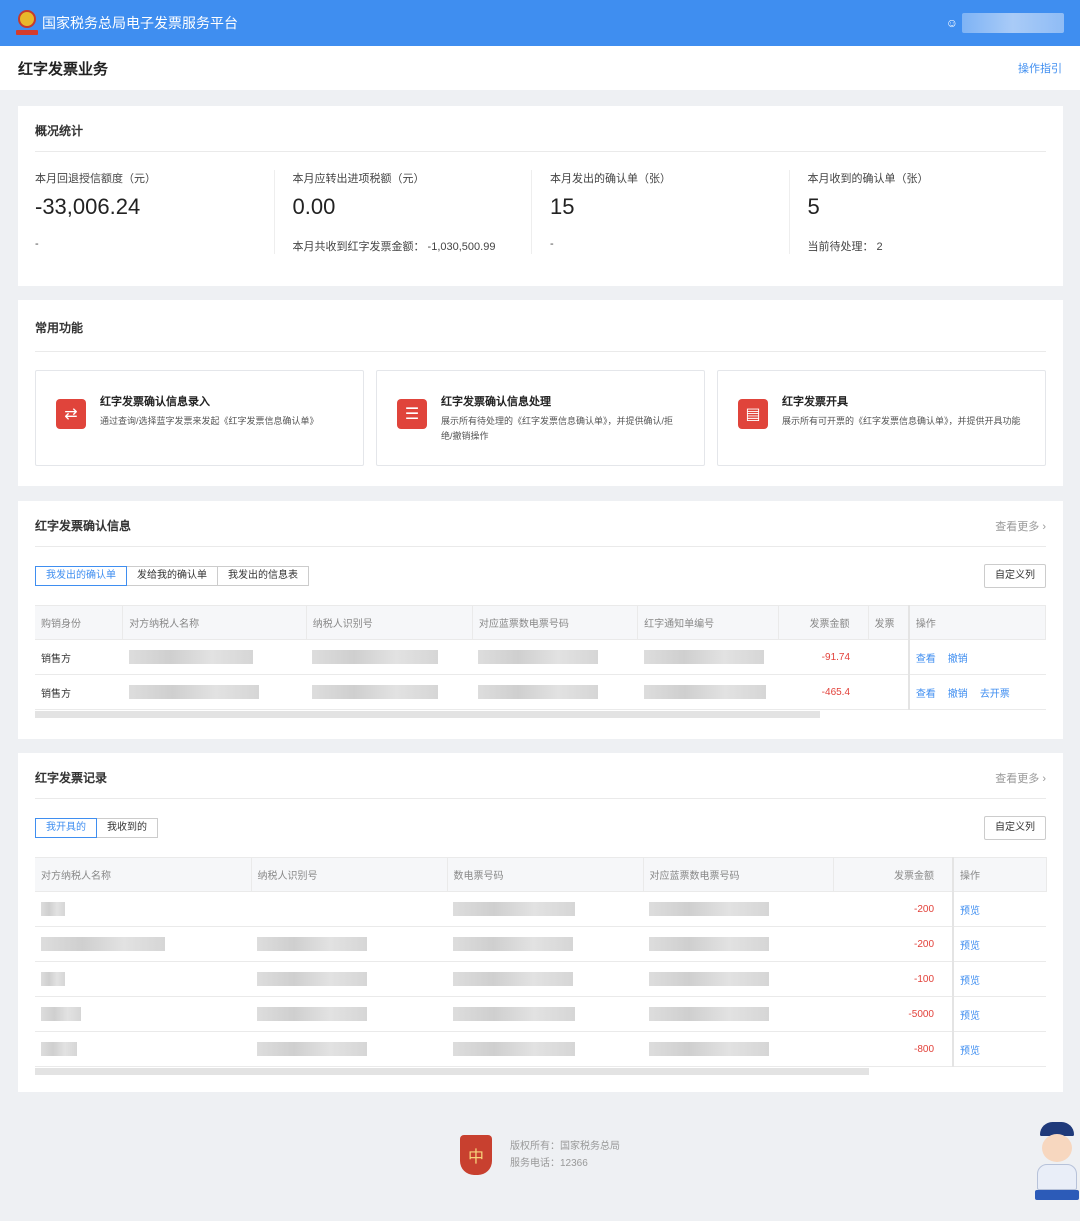 The height and width of the screenshot is (1221, 1080). What do you see at coordinates (565, 1146) in the screenshot?
I see `copyright-text: 版权所有：国家税务总局` at bounding box center [565, 1146].